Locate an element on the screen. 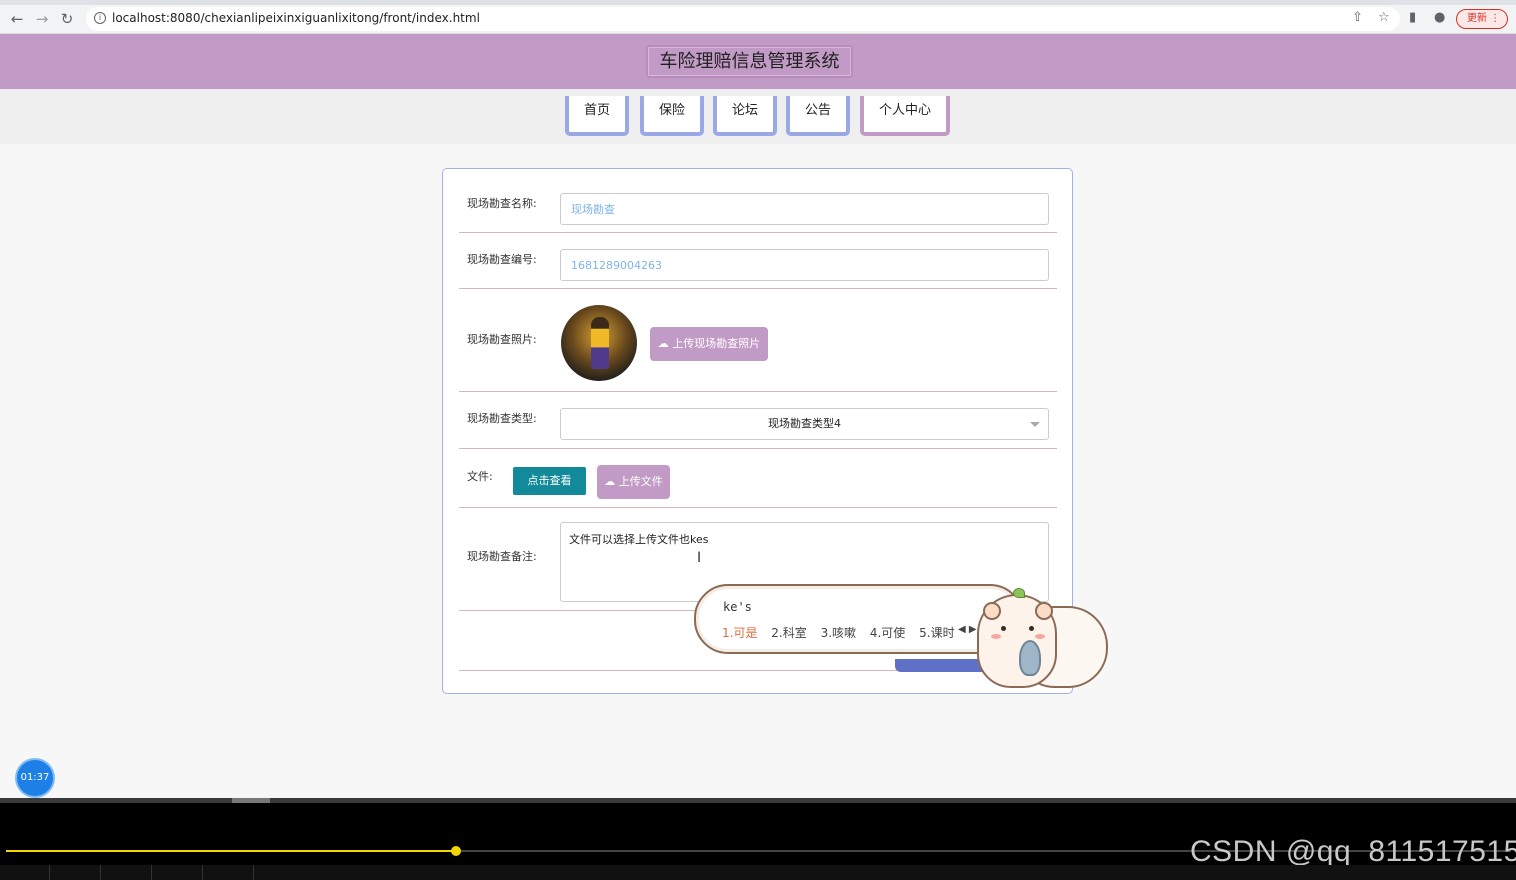 The height and width of the screenshot is (880, 1516). form-row-name: 现场勘查名称: is located at coordinates (758, 206).